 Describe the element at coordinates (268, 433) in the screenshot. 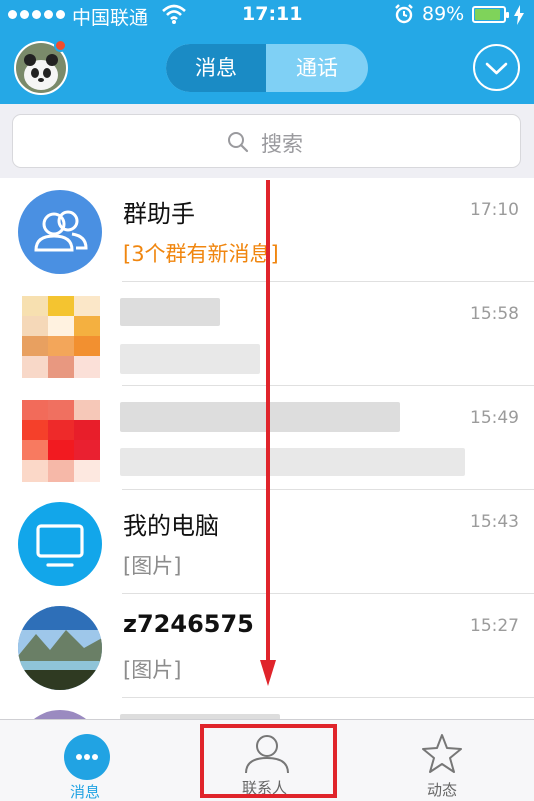

I see `annotation-arrow` at that location.